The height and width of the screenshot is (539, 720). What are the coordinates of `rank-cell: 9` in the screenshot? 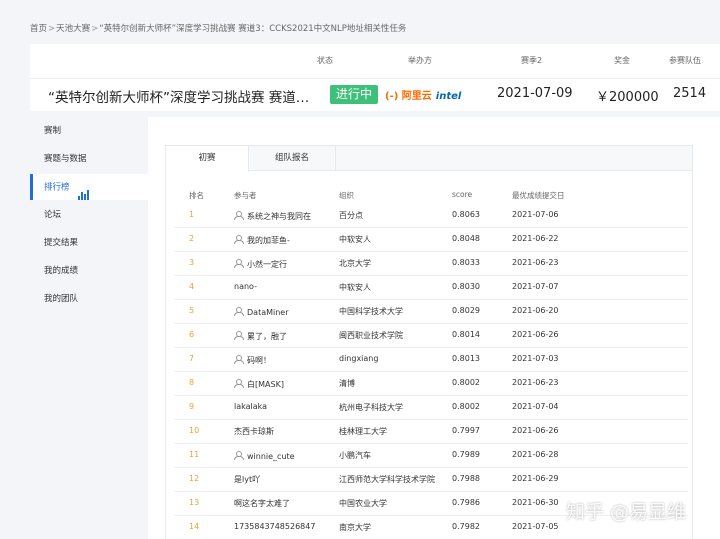 It's located at (192, 406).